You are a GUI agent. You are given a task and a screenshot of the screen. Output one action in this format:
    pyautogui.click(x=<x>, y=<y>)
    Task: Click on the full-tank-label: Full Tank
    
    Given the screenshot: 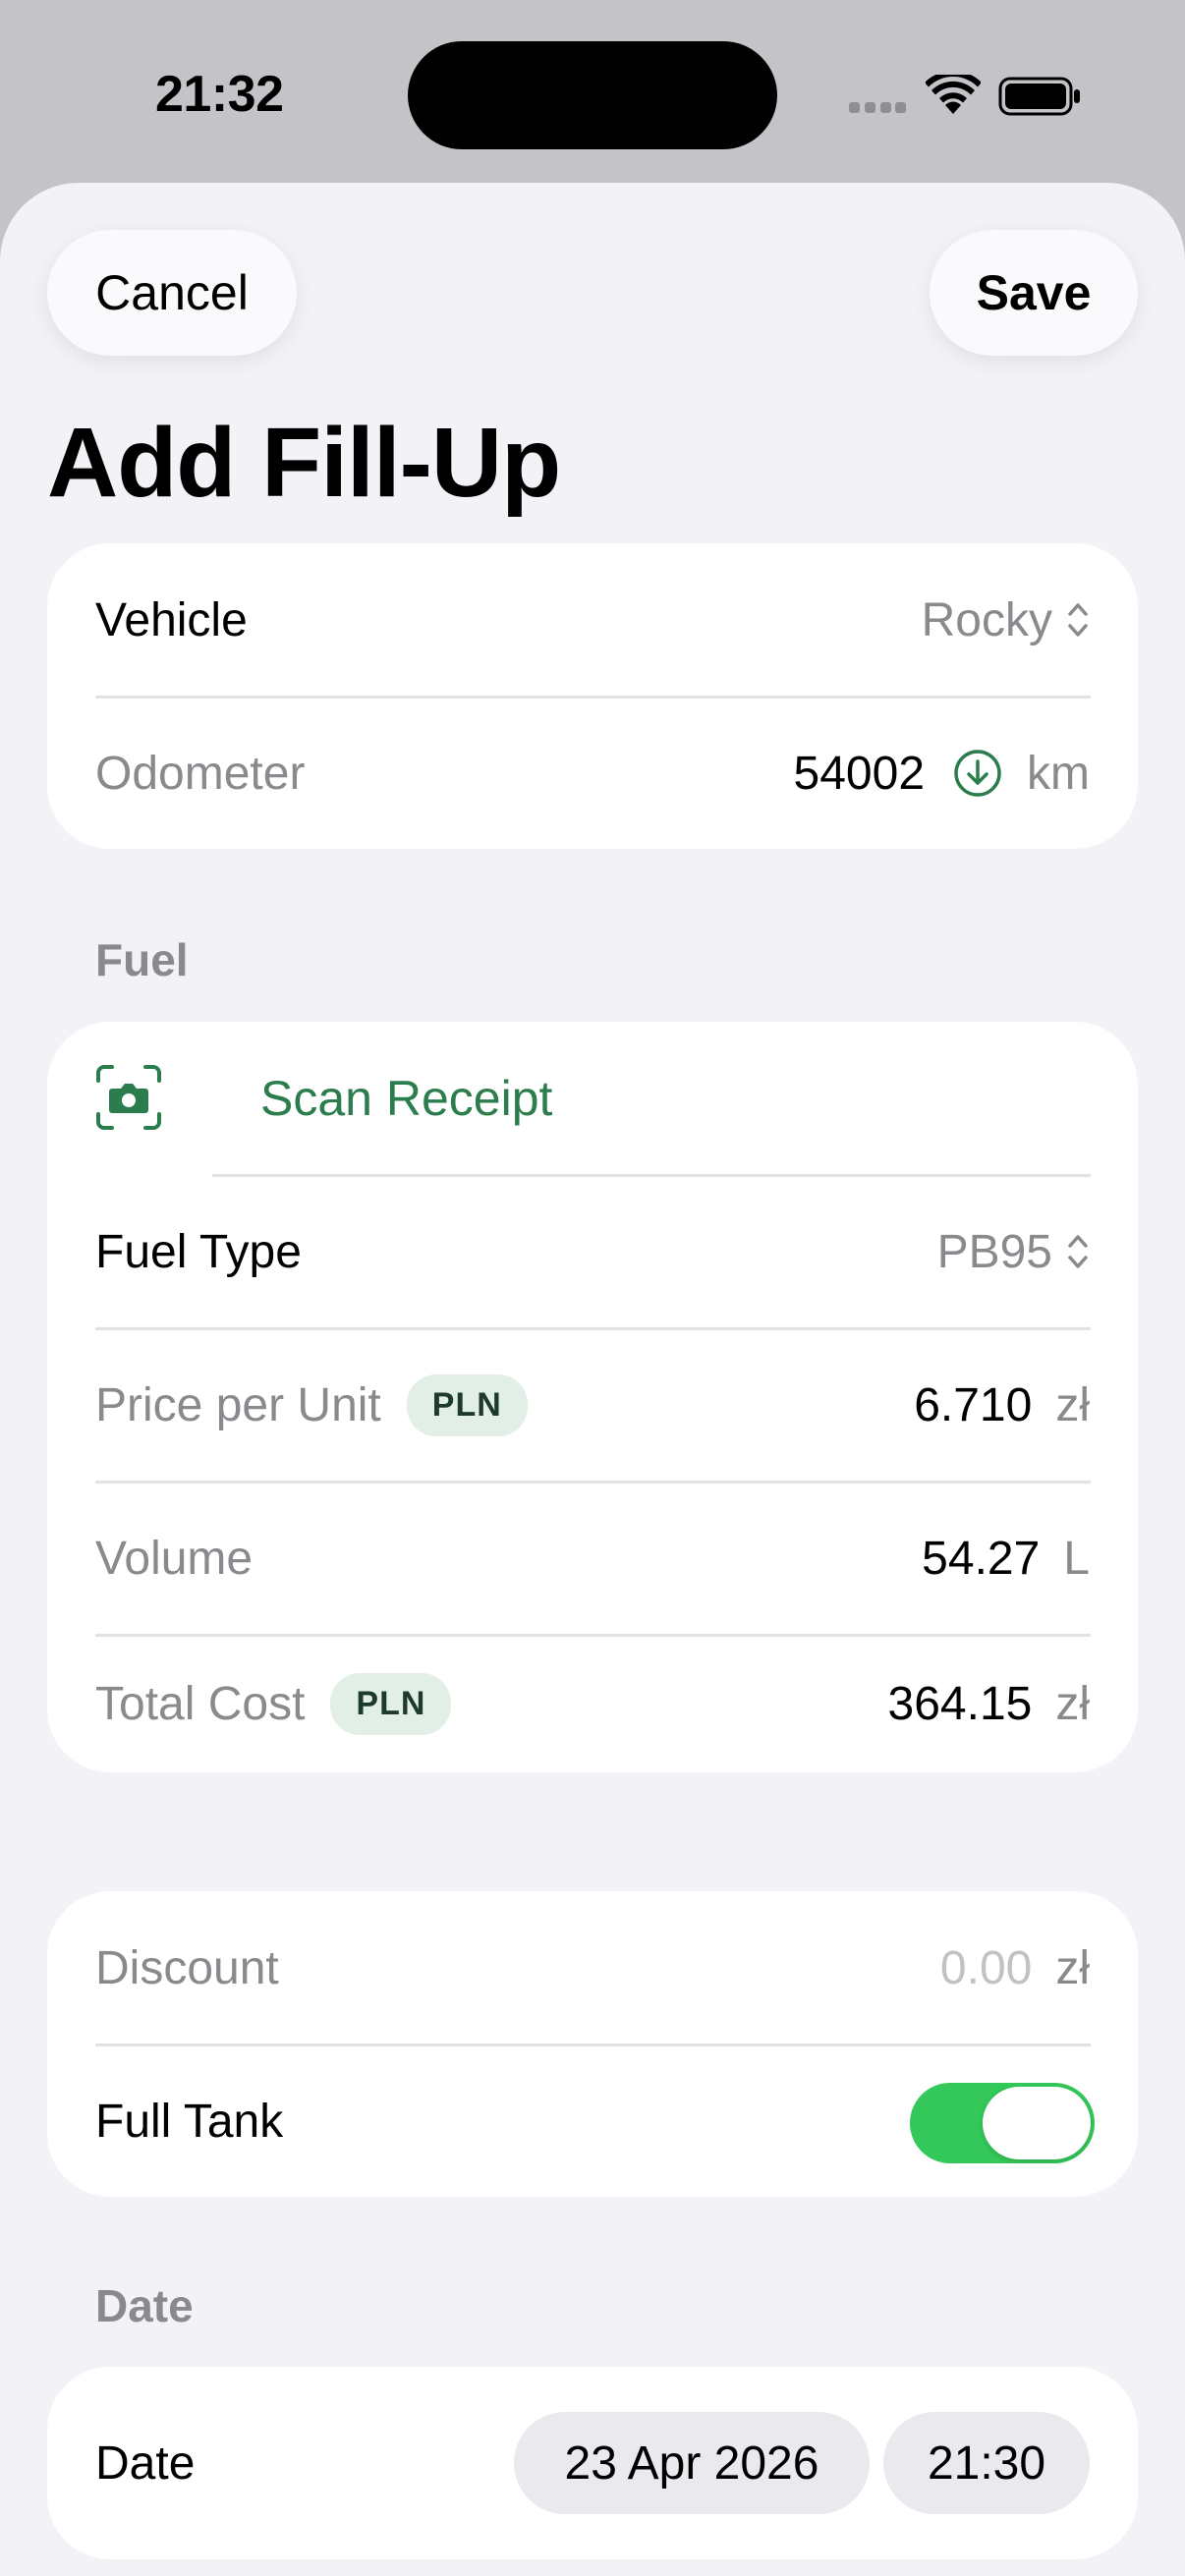 What is the action you would take?
    pyautogui.click(x=190, y=2121)
    